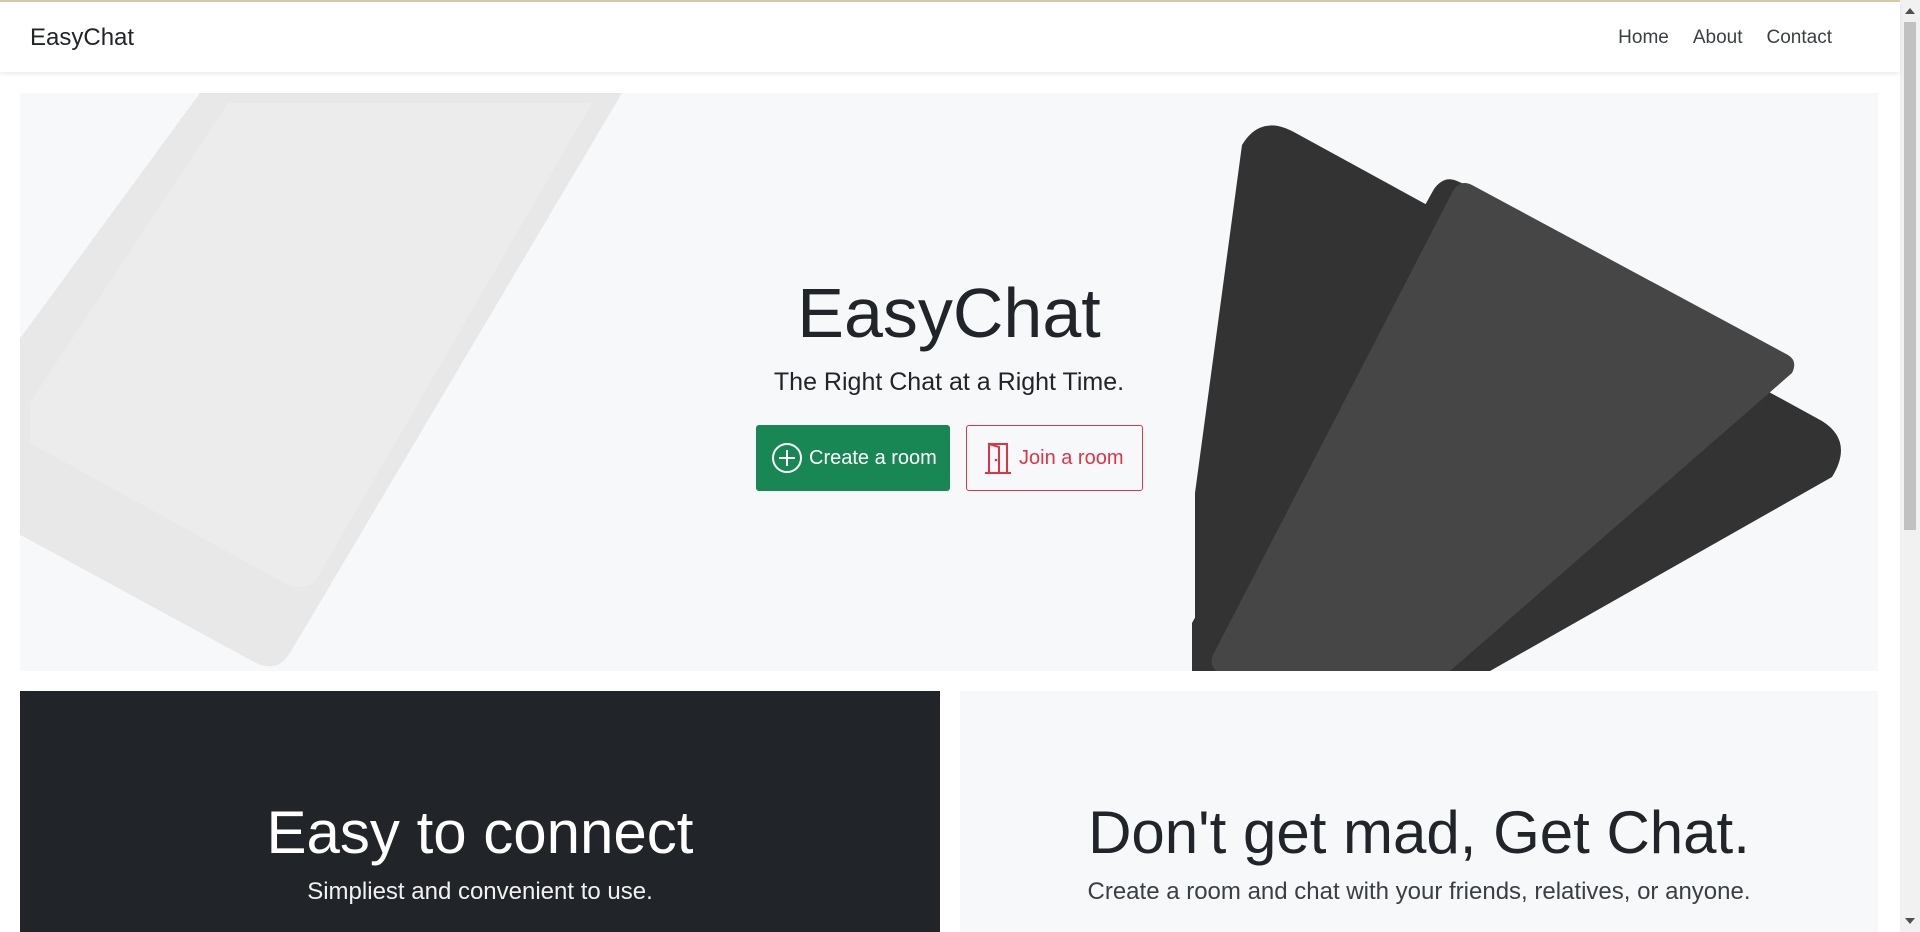 The image size is (1920, 932). What do you see at coordinates (998, 458) in the screenshot?
I see `door-icon` at bounding box center [998, 458].